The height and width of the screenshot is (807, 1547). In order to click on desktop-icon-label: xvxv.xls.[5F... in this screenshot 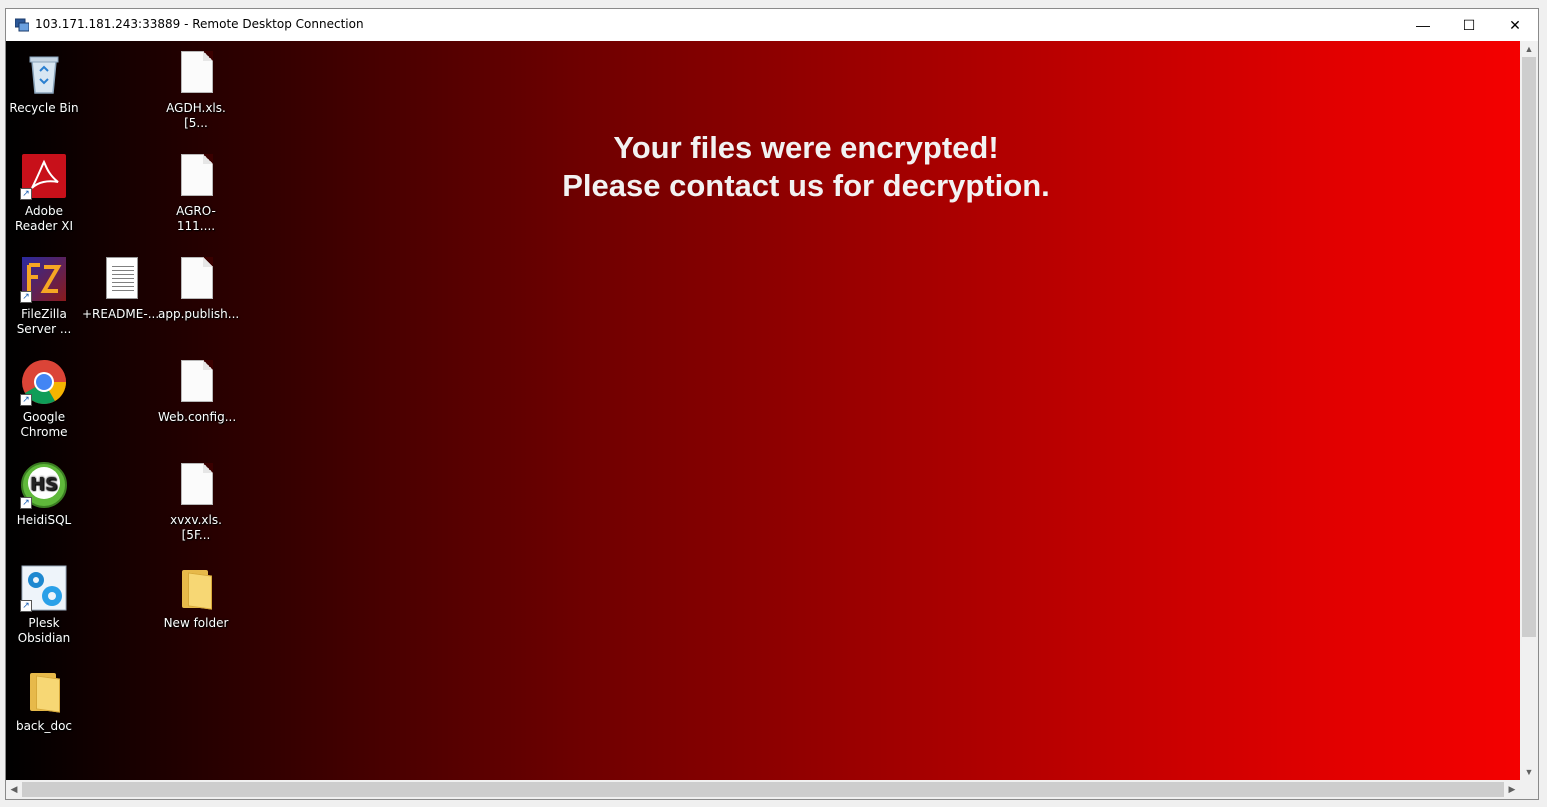, I will do `click(196, 527)`.